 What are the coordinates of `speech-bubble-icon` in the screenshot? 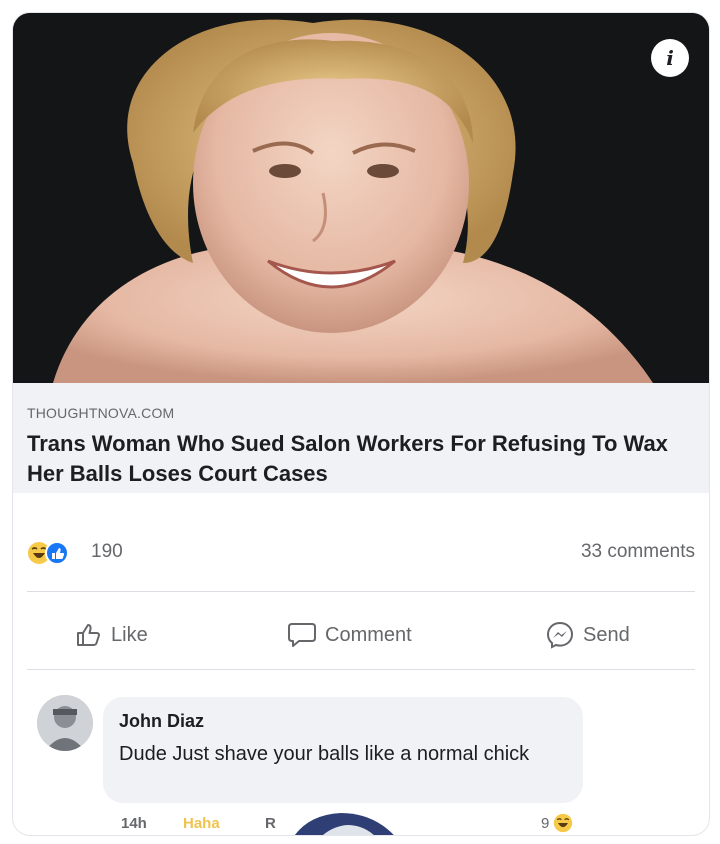 It's located at (302, 635).